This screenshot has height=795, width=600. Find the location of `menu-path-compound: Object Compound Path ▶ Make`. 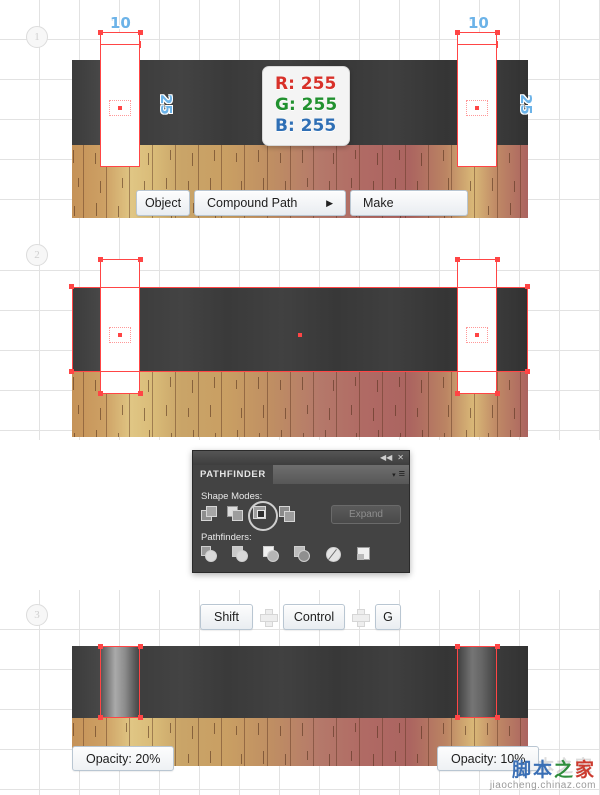

menu-path-compound: Object Compound Path ▶ Make is located at coordinates (302, 203).